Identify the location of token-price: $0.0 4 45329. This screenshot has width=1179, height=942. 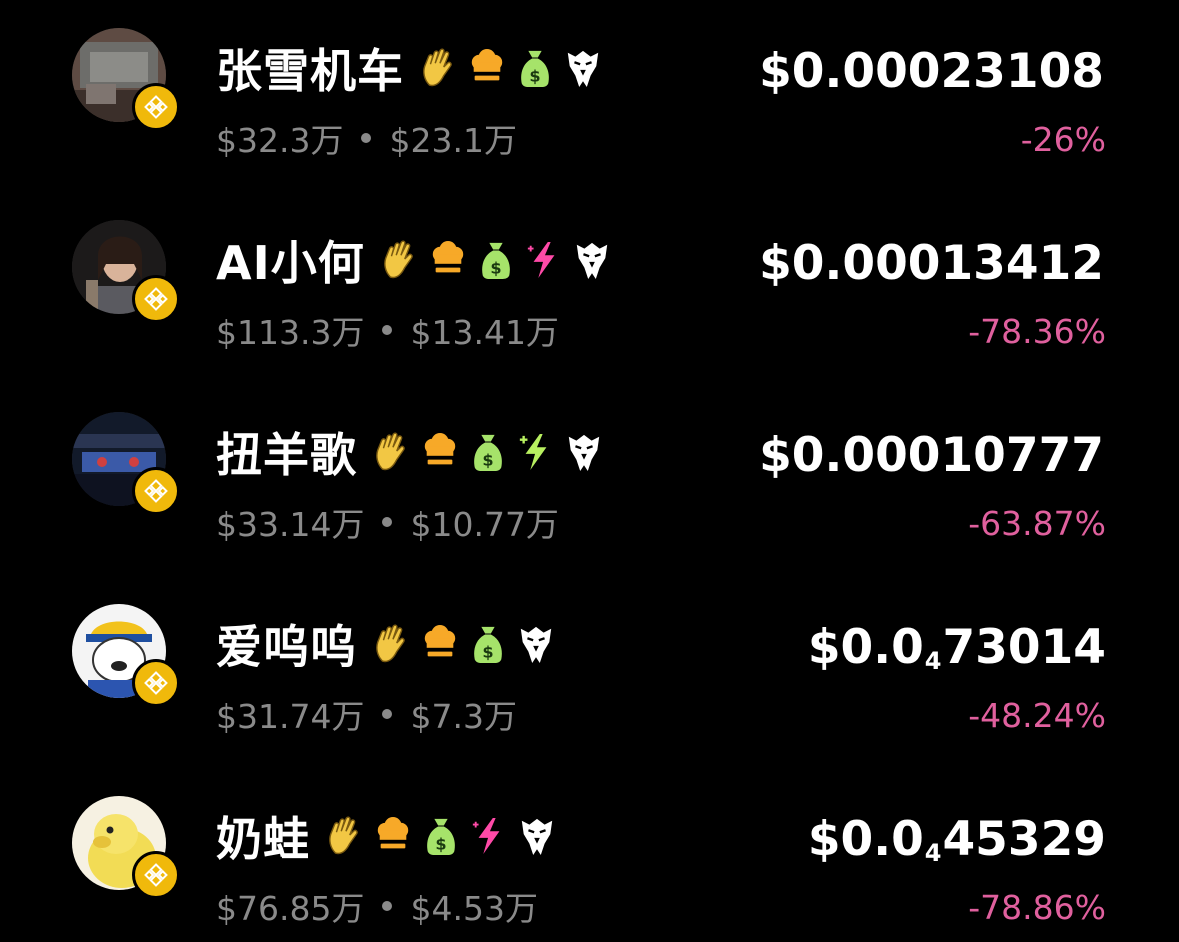
(956, 839).